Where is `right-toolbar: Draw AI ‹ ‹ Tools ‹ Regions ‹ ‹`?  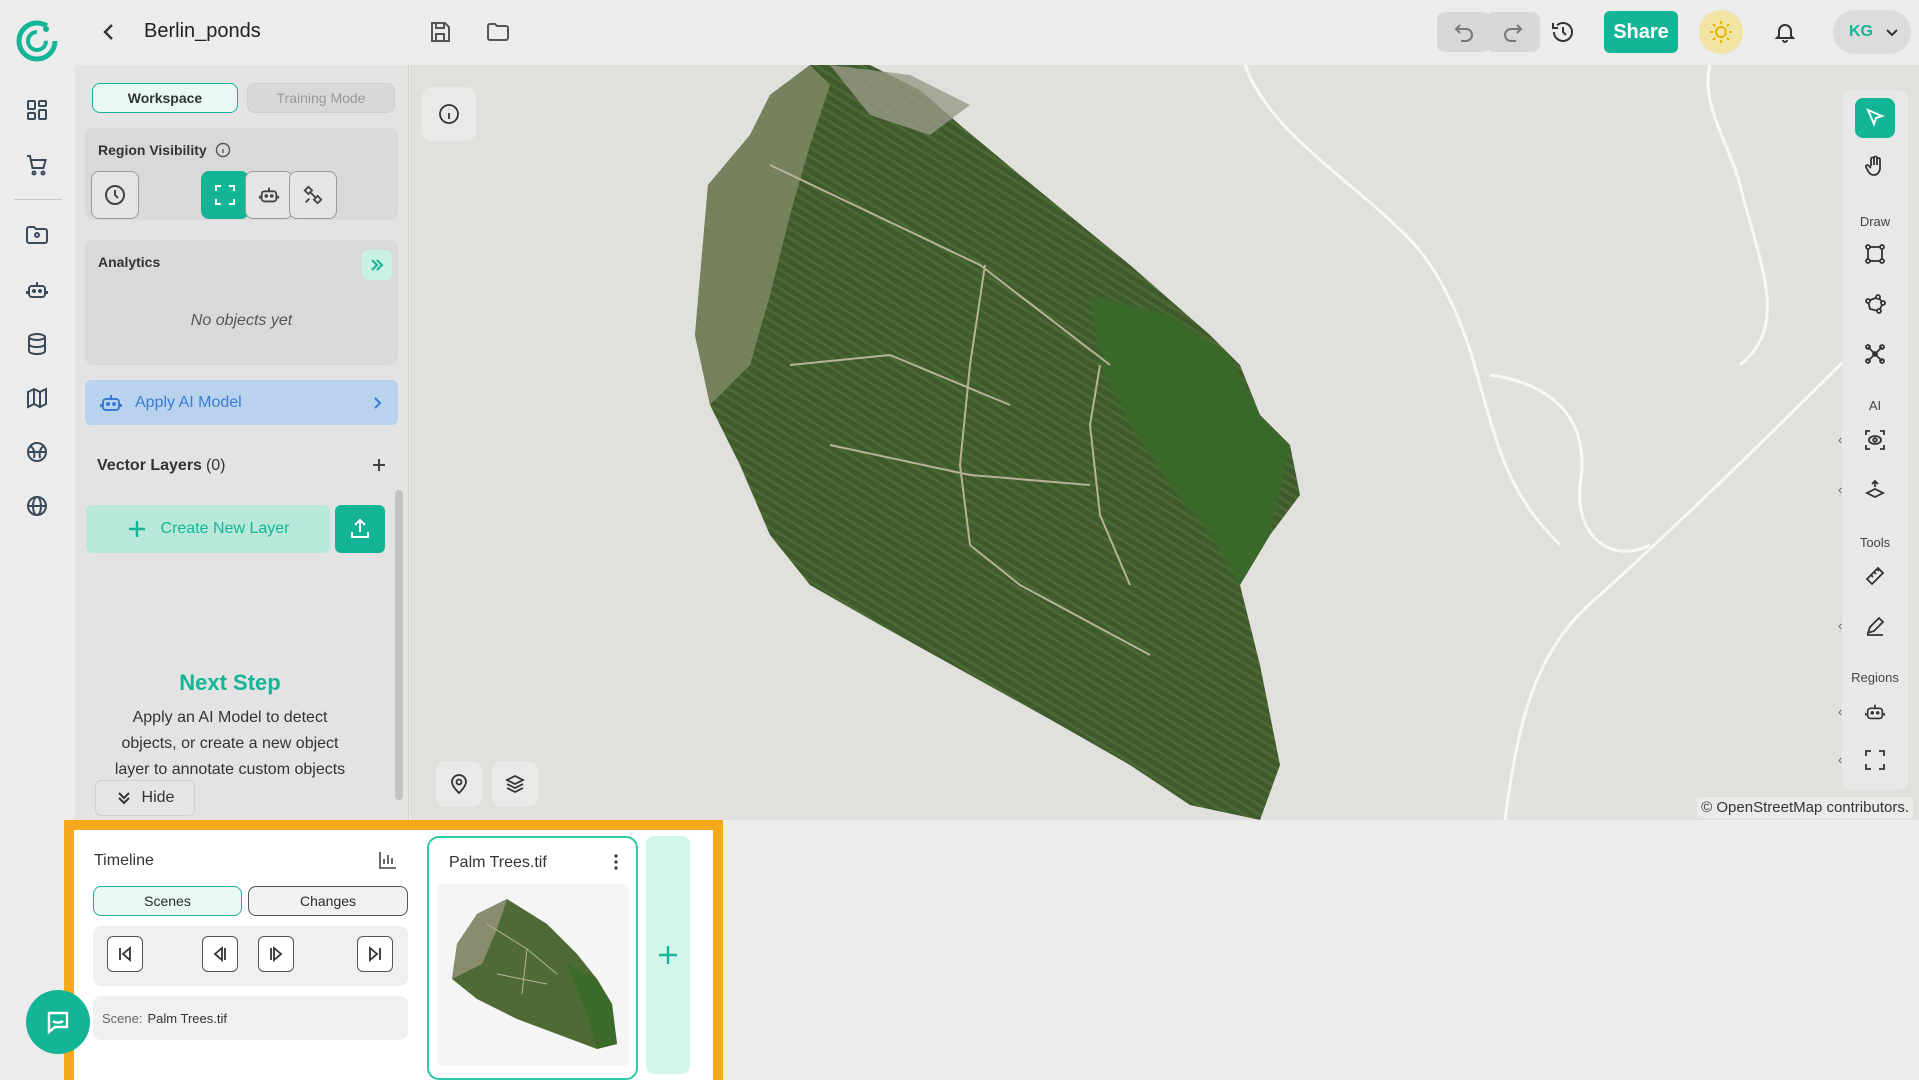 right-toolbar: Draw AI ‹ ‹ Tools ‹ Regions ‹ ‹ is located at coordinates (1873, 440).